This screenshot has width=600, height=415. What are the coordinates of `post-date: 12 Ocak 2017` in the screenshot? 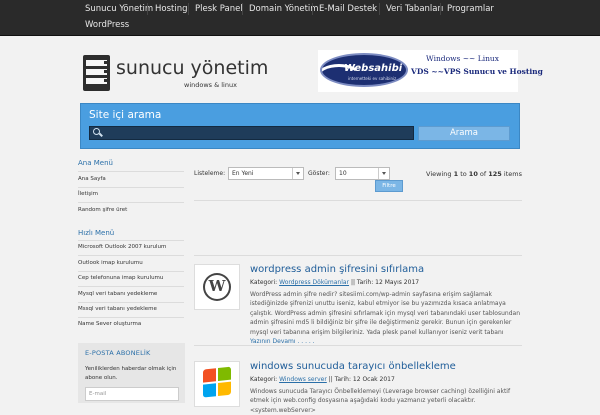 It's located at (373, 379).